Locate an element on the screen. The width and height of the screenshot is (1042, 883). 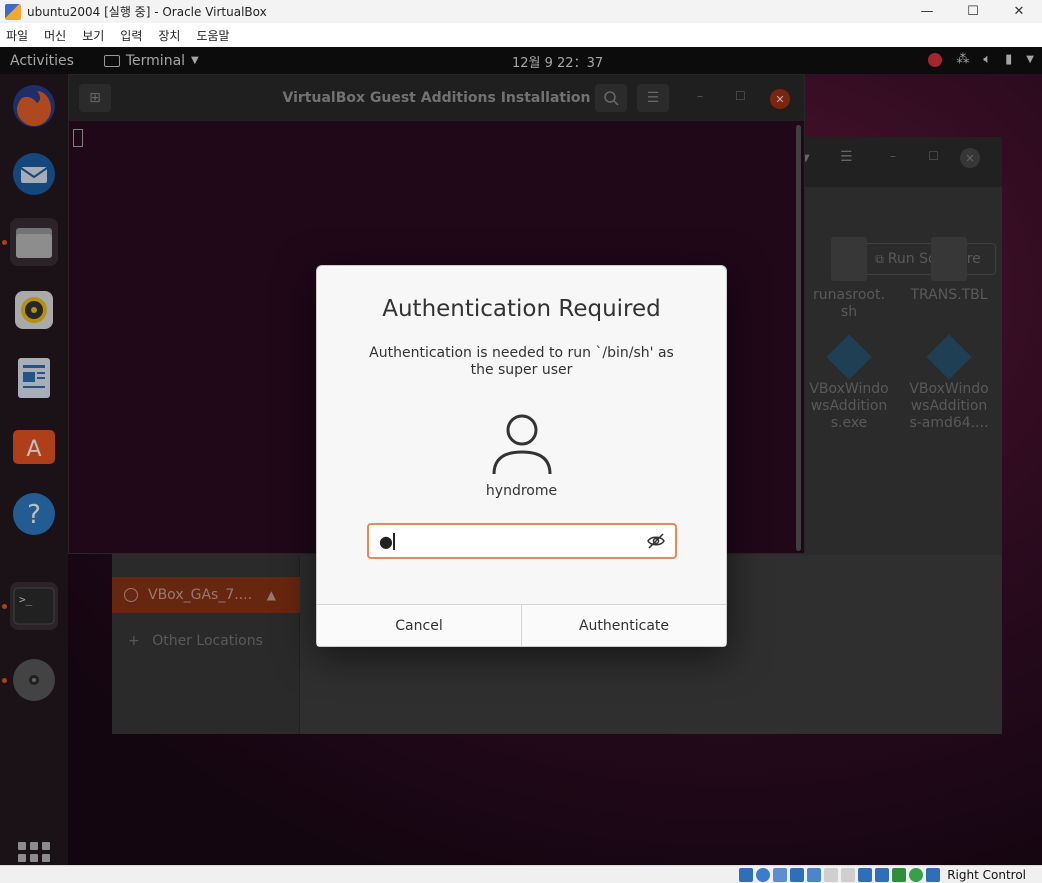
dialog-title: Authentication Required is located at coordinates (521, 309).